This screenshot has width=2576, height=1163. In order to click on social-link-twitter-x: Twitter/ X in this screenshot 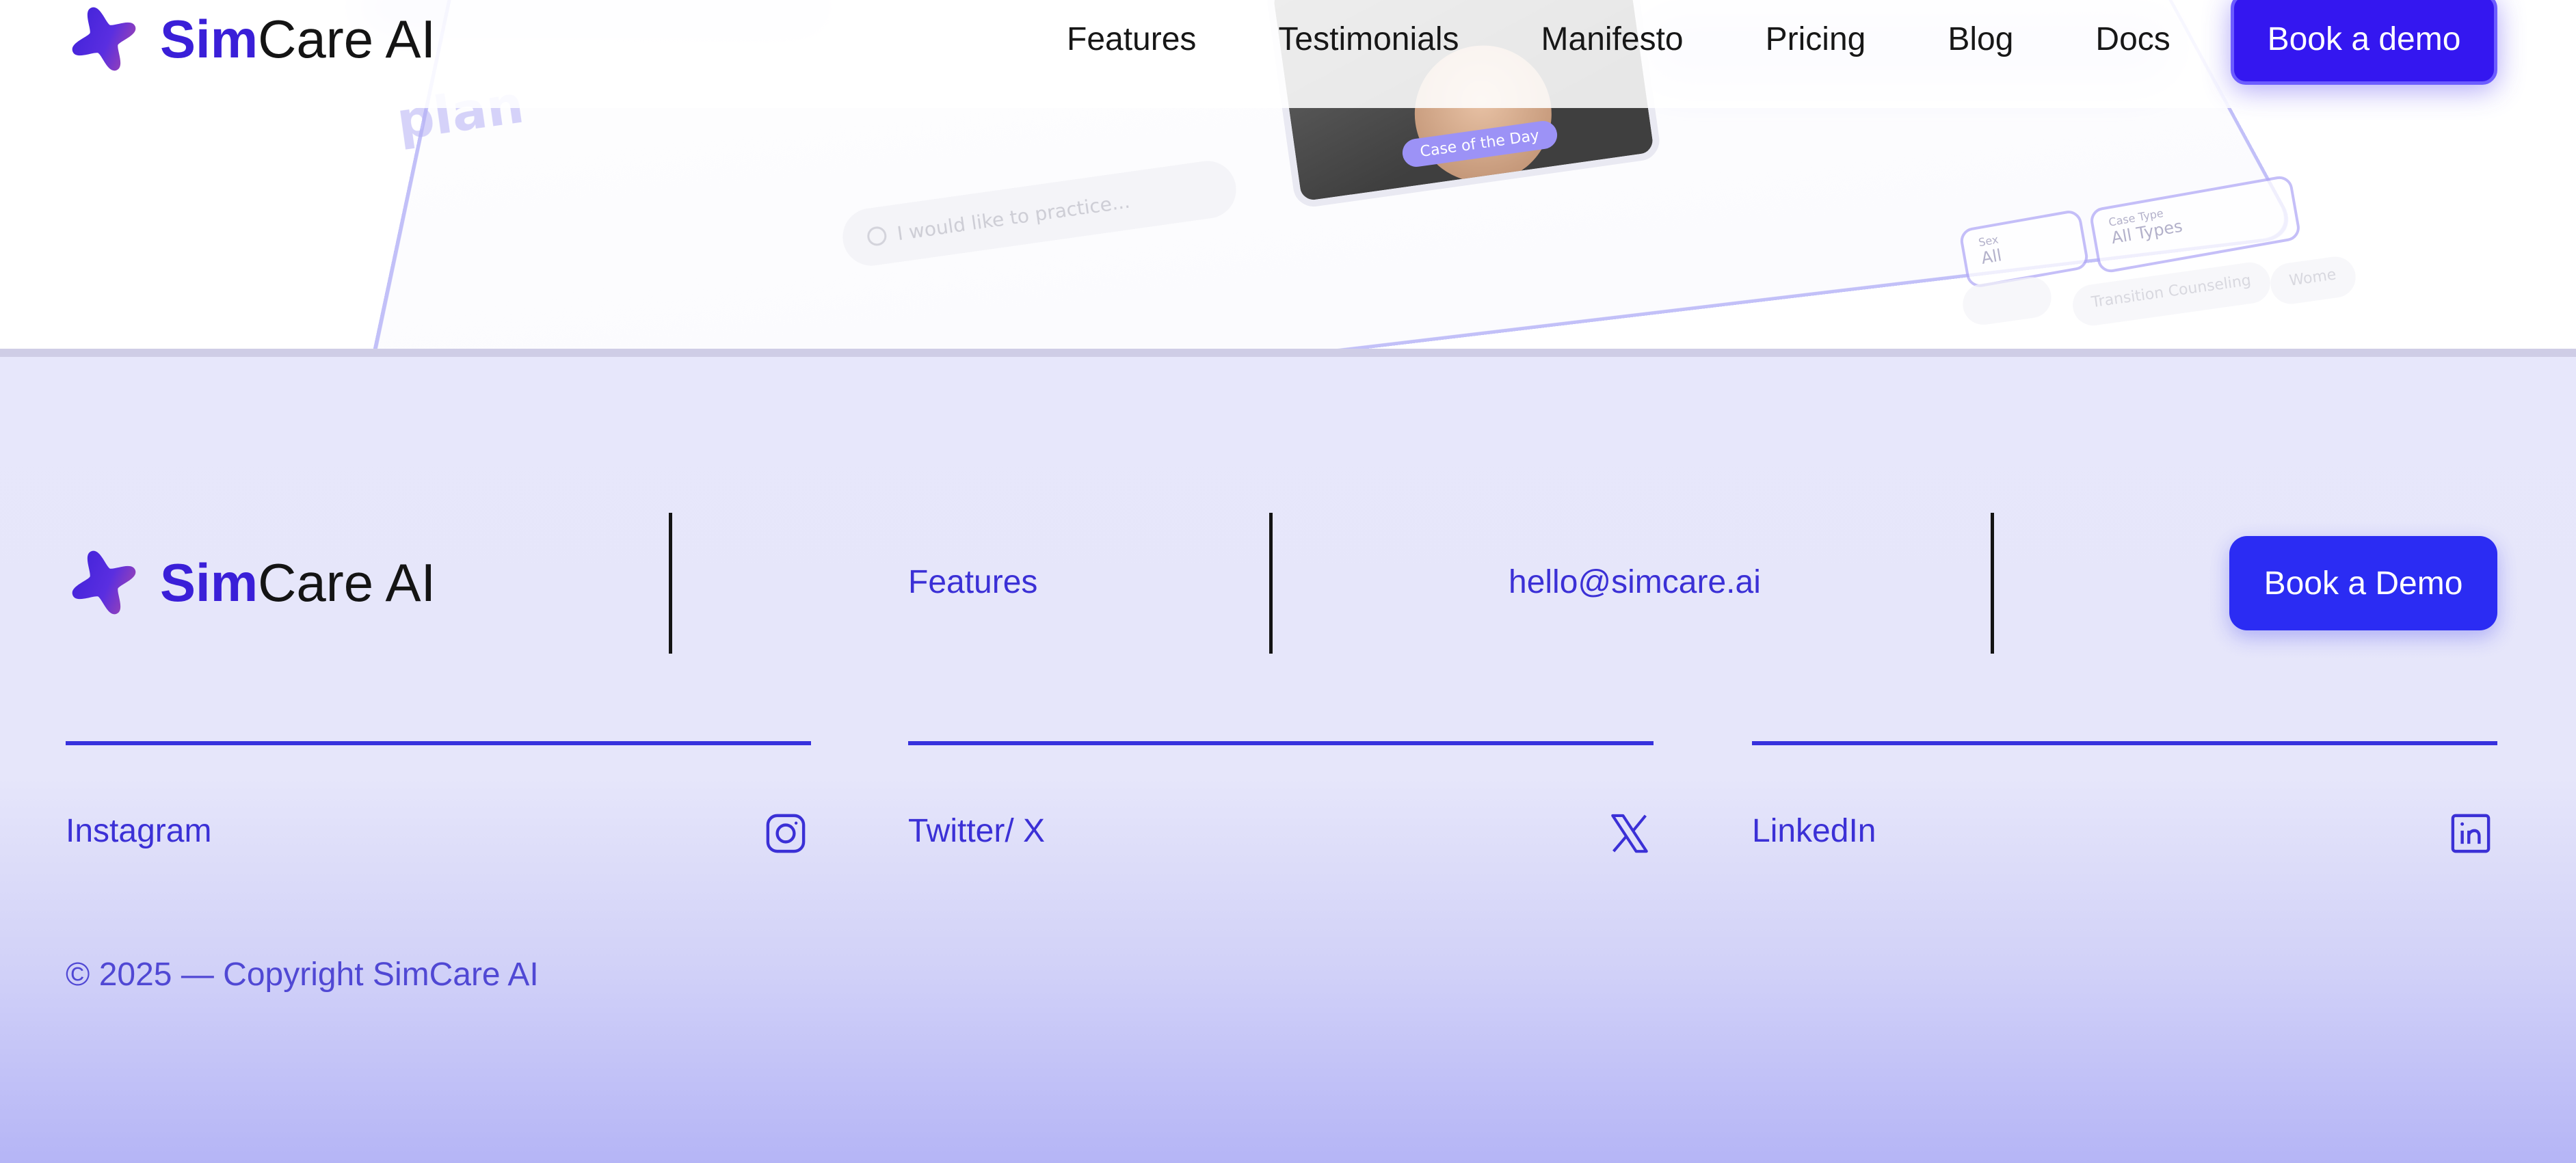, I will do `click(976, 831)`.